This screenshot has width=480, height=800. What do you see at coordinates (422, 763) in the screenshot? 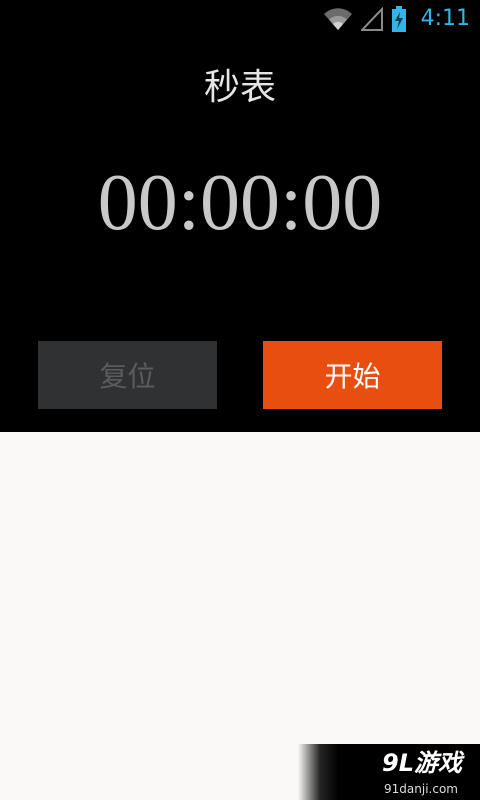
I see `watermark-logo: 9L游戏` at bounding box center [422, 763].